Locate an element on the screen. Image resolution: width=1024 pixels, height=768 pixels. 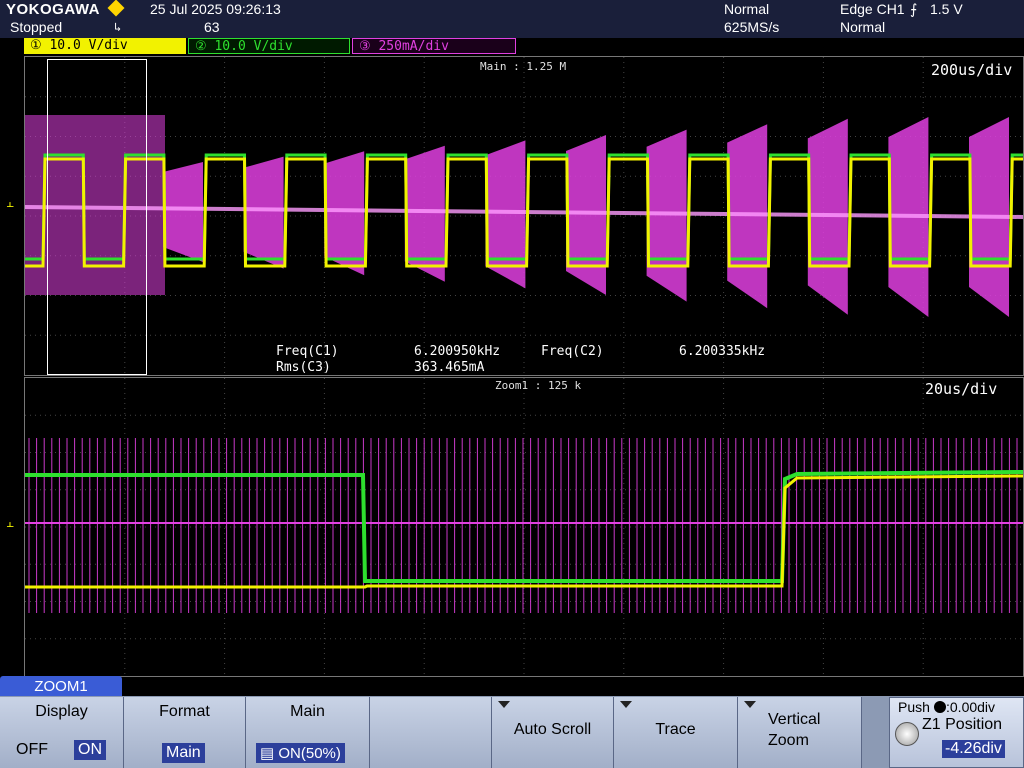
main-value-text: ON(50%) is located at coordinates (309, 753).